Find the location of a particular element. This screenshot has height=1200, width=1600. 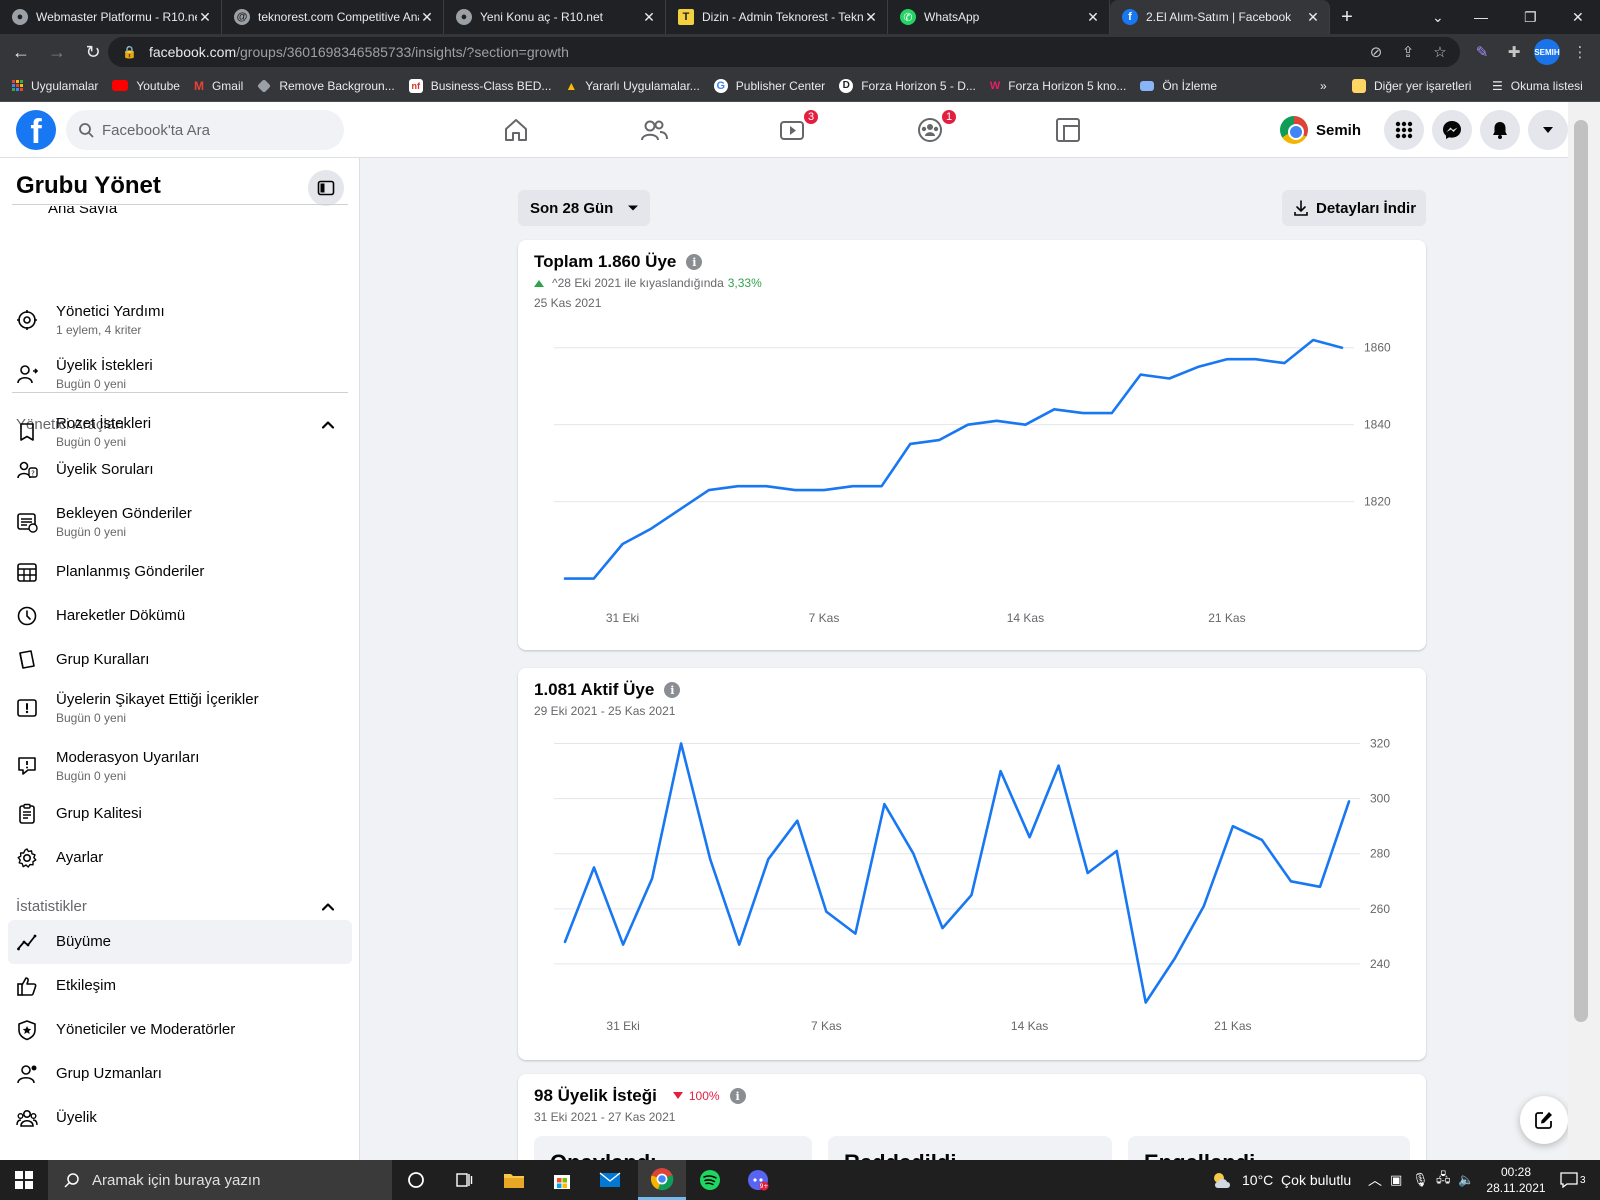

browser-tab-teknorest-admin: T Dizin - Admin Teknorest - Teknorest ✕ is located at coordinates (777, 17).